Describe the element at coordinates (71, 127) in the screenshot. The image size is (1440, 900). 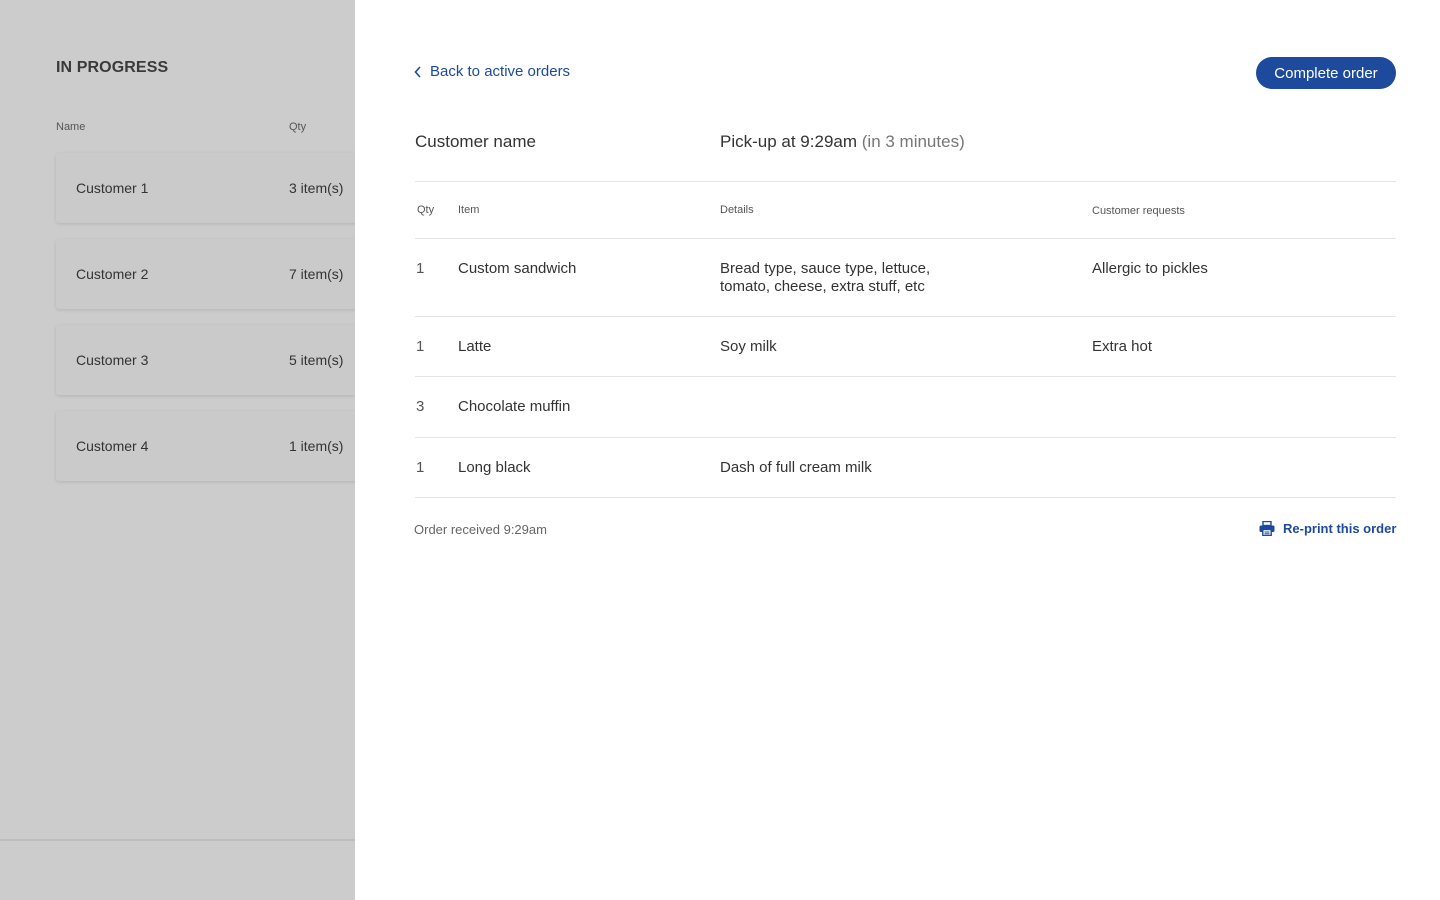
I see `column-header-name: Name` at that location.